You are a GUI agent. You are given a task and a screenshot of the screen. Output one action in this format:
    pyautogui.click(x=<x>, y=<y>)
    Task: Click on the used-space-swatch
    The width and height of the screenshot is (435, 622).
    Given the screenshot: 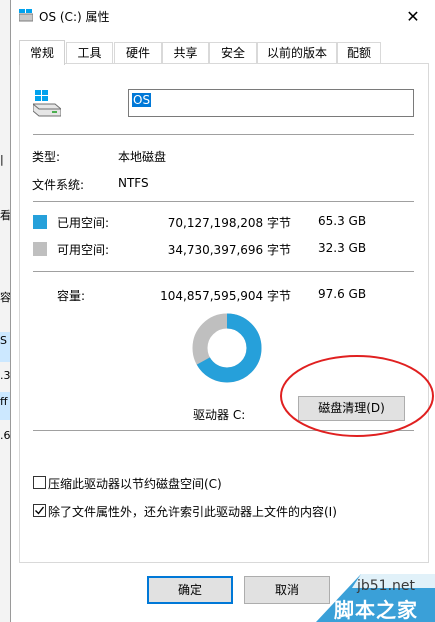 What is the action you would take?
    pyautogui.click(x=40, y=222)
    